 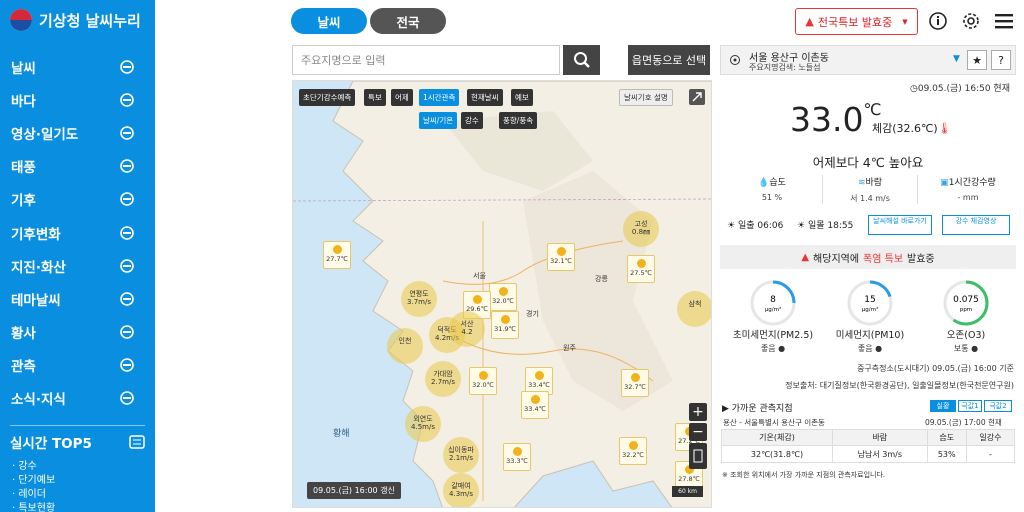 What do you see at coordinates (646, 97) in the screenshot?
I see `legend-button: 날씨기호 설명` at bounding box center [646, 97].